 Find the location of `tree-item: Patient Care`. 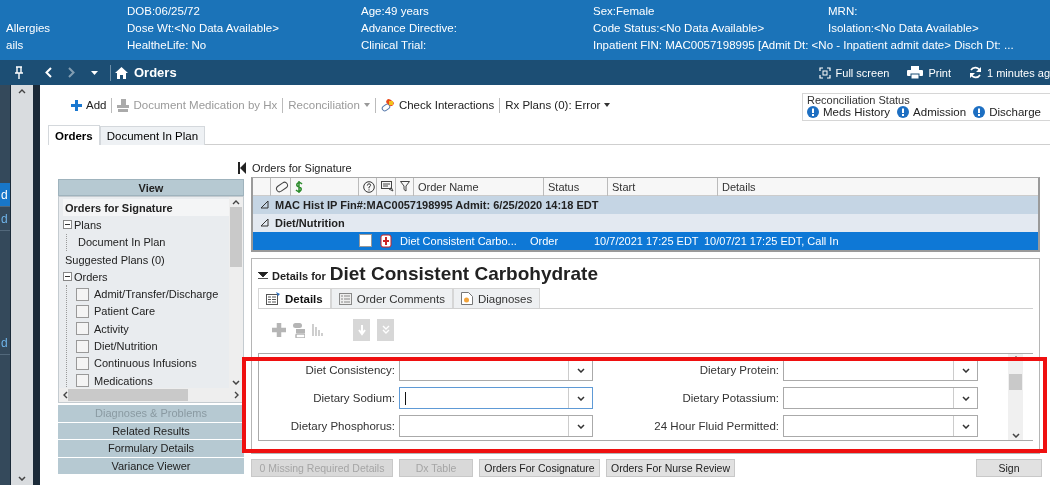

tree-item: Patient Care is located at coordinates (152, 311).